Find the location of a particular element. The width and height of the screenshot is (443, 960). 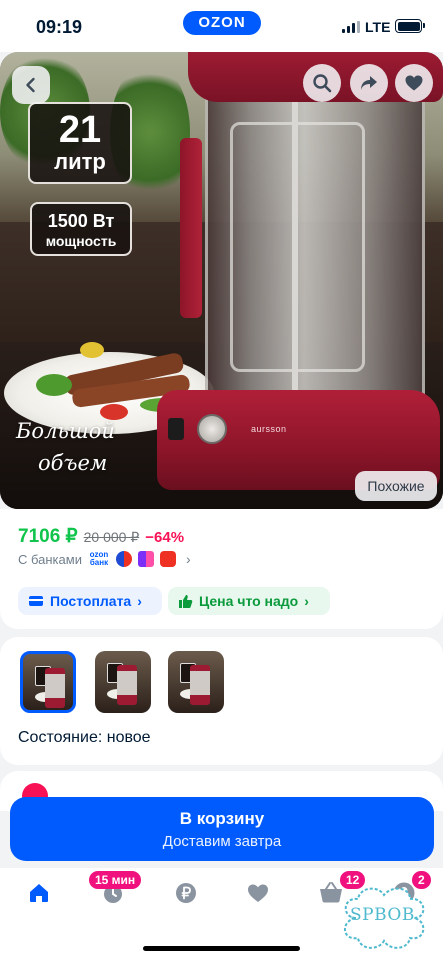

device-brand-label: aursson is located at coordinates (269, 429).